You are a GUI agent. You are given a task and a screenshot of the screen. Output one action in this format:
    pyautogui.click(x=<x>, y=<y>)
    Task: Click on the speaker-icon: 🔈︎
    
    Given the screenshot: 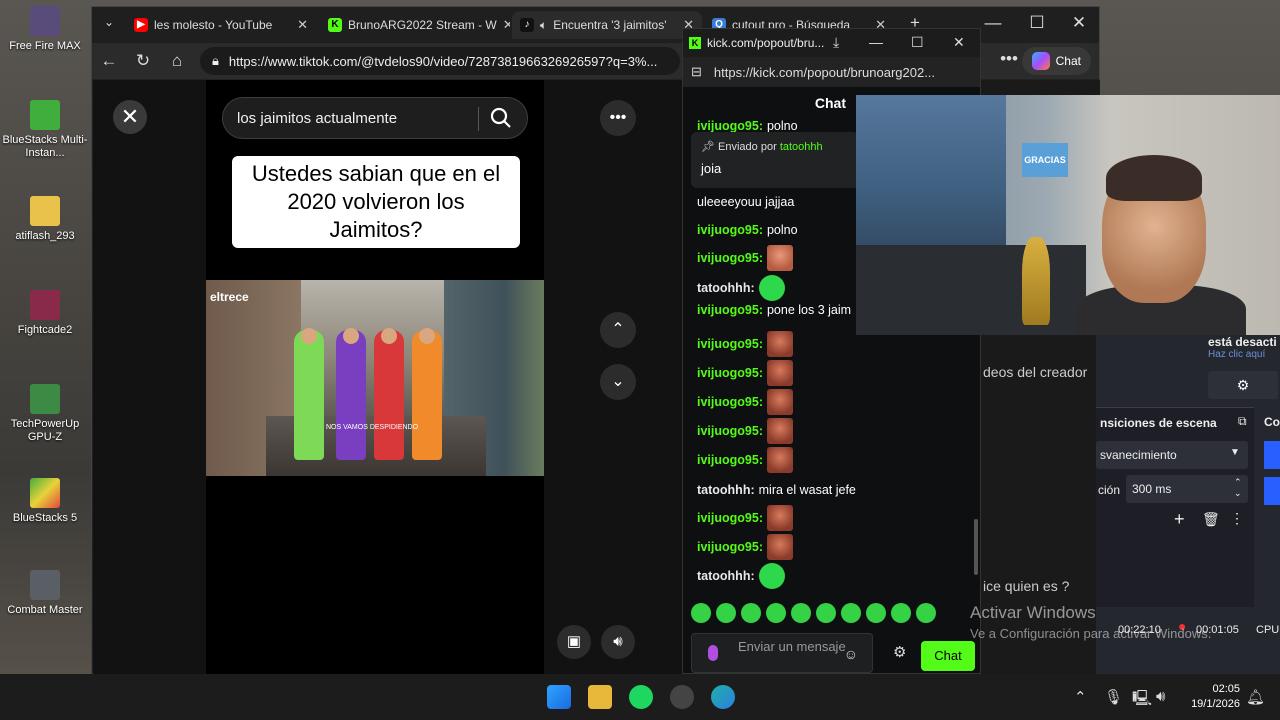 What is the action you would take?
    pyautogui.click(x=543, y=25)
    